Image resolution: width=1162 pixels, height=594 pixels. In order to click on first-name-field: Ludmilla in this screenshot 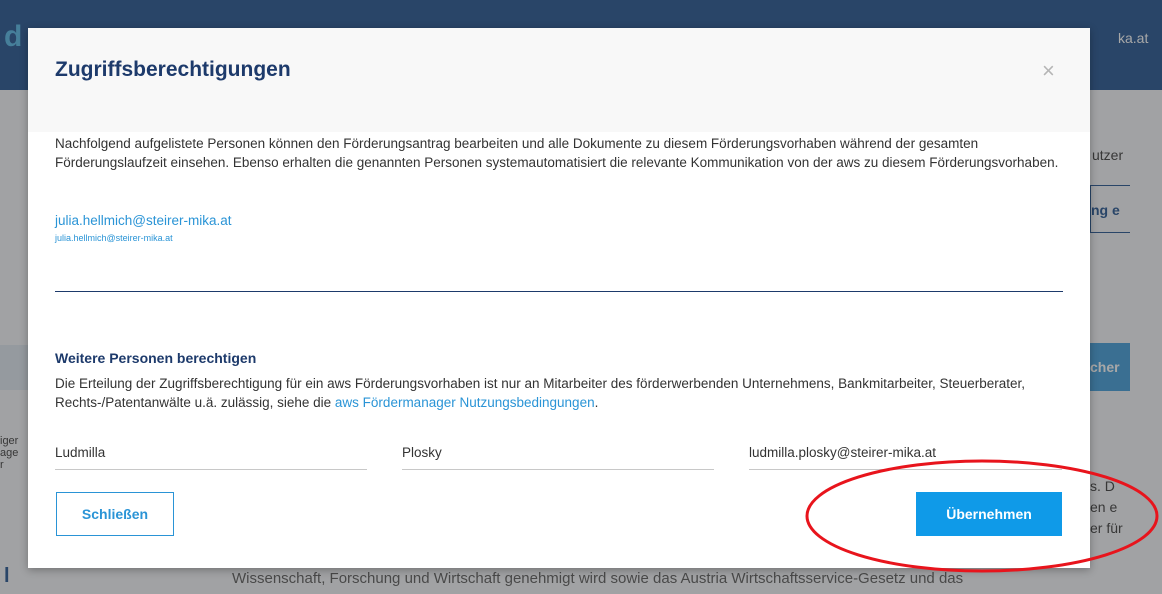, I will do `click(211, 455)`.